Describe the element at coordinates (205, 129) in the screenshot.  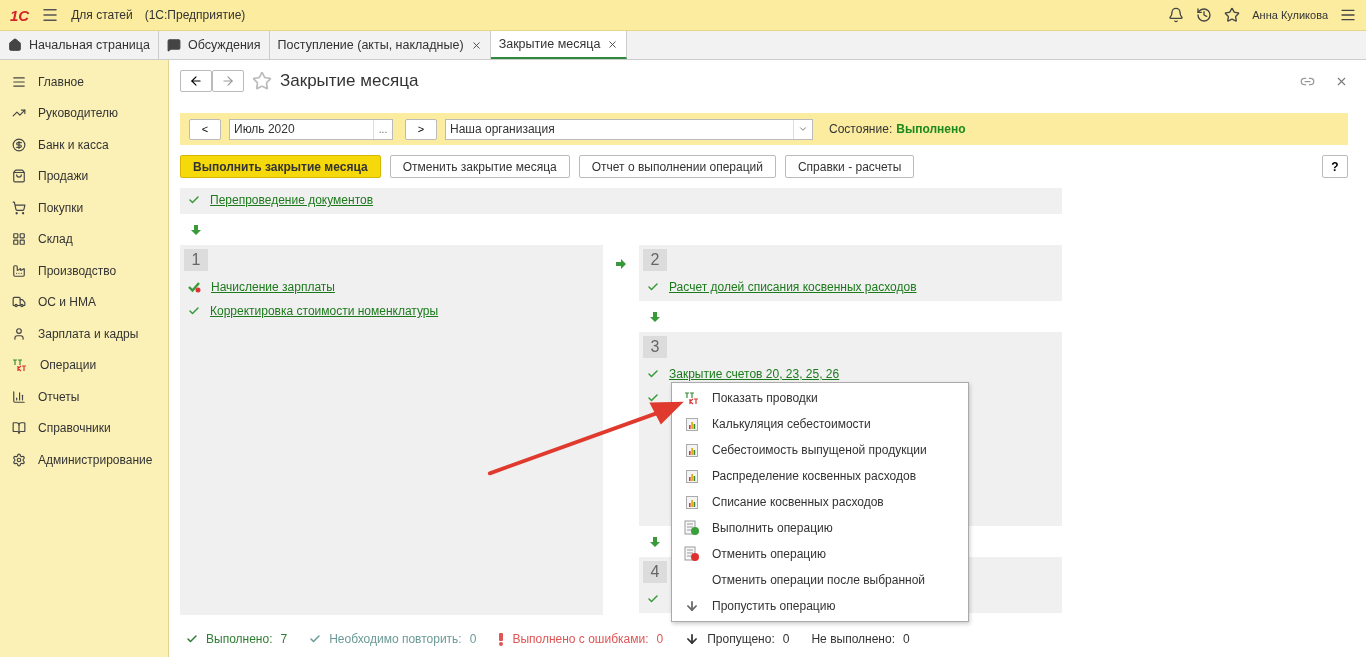
I see `previous-period-button: <` at that location.